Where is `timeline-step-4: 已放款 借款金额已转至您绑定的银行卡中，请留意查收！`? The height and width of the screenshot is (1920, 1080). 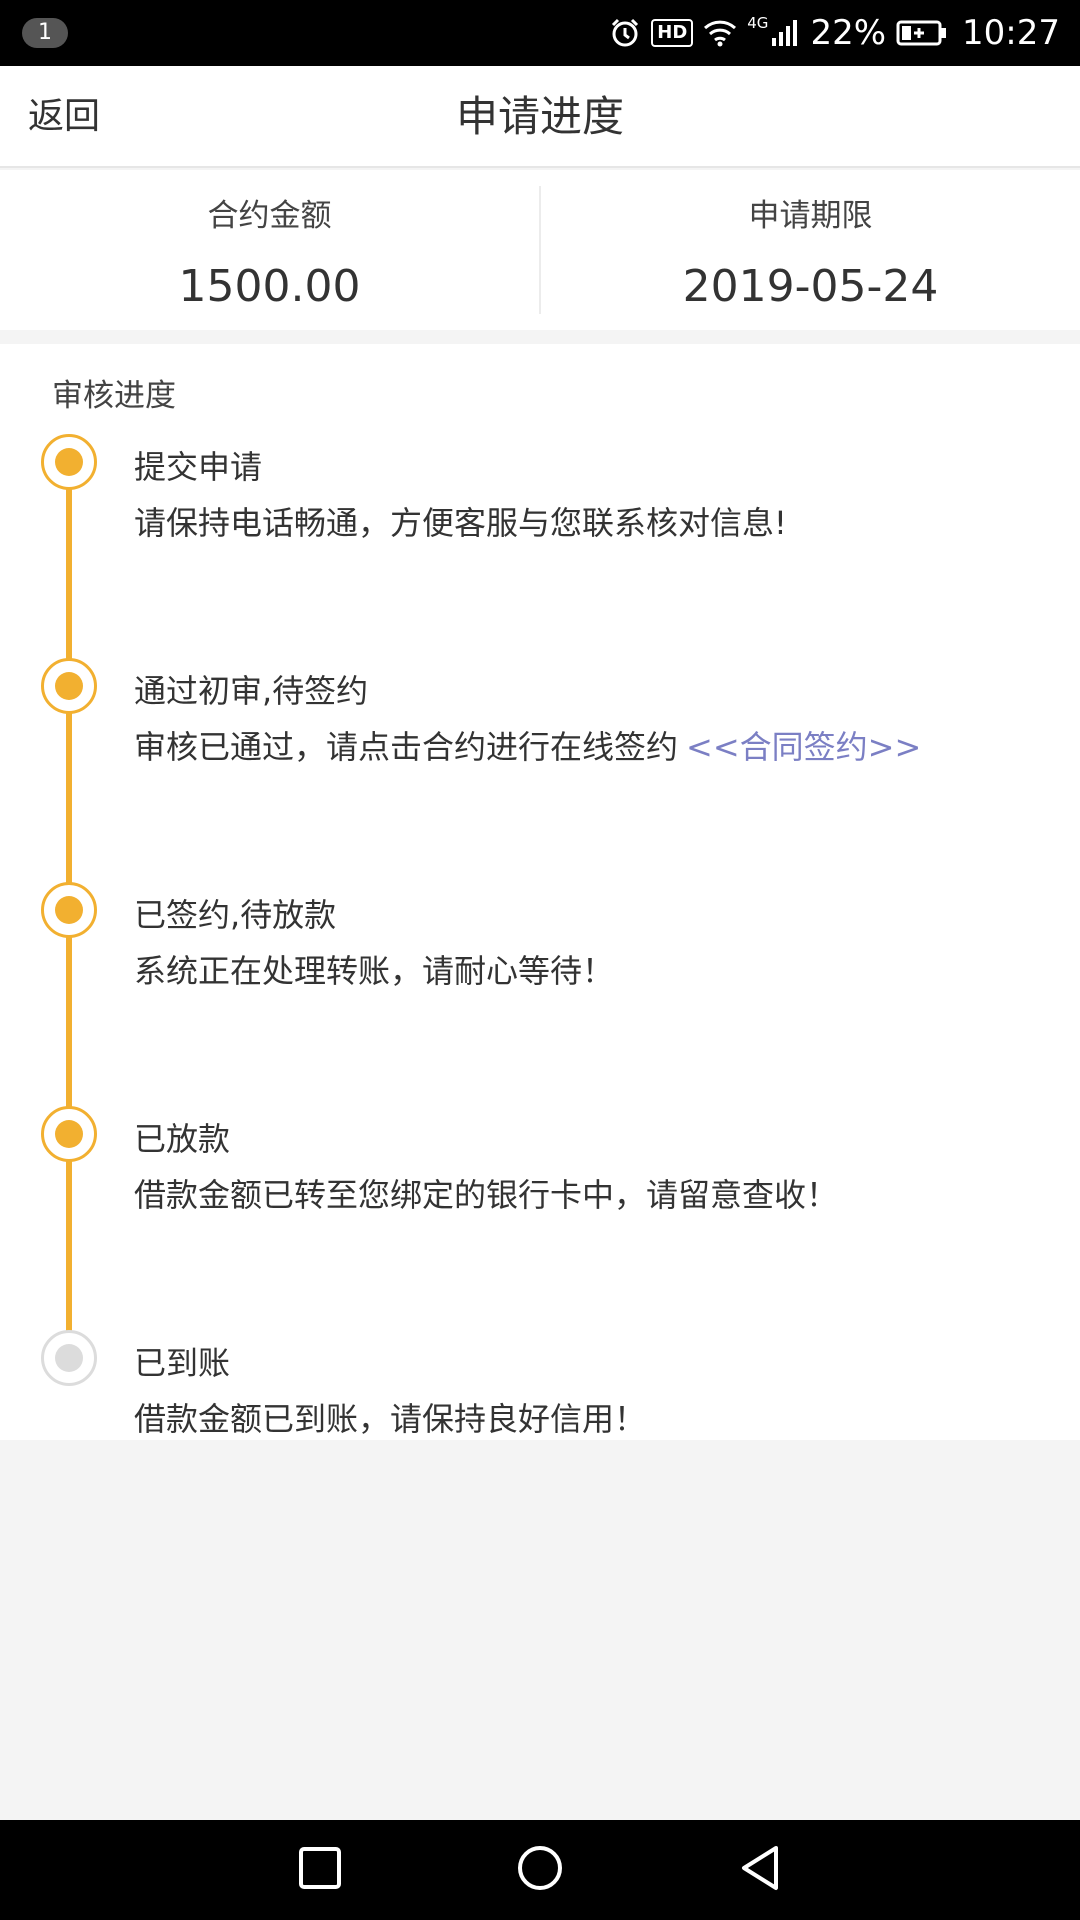
timeline-step-4: 已放款 借款金额已转至您绑定的银行卡中，请留意查收！ is located at coordinates (540, 1176).